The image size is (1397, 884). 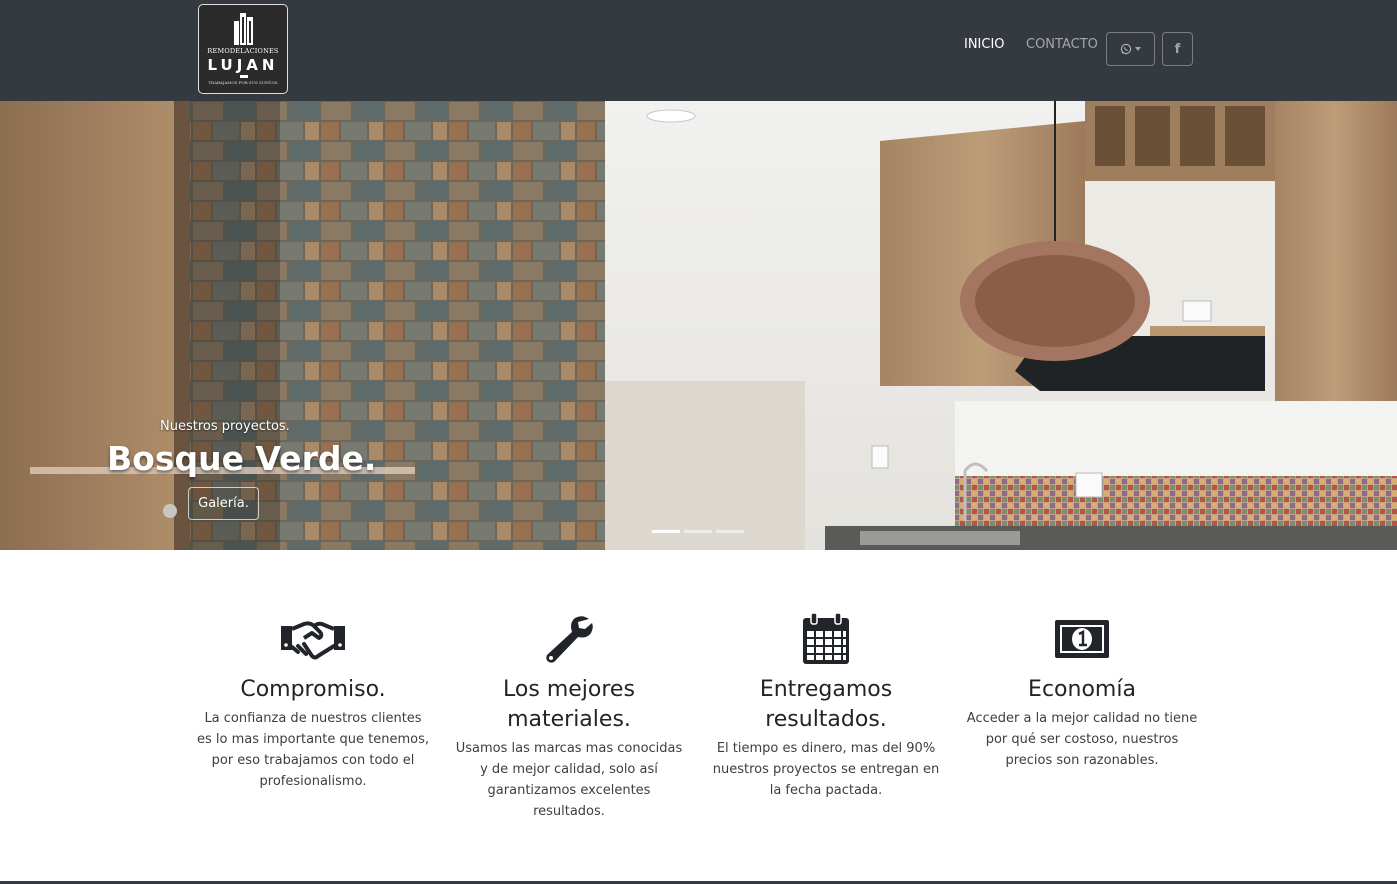 I want to click on nav-contacto: CONTACTO, so click(x=1062, y=44).